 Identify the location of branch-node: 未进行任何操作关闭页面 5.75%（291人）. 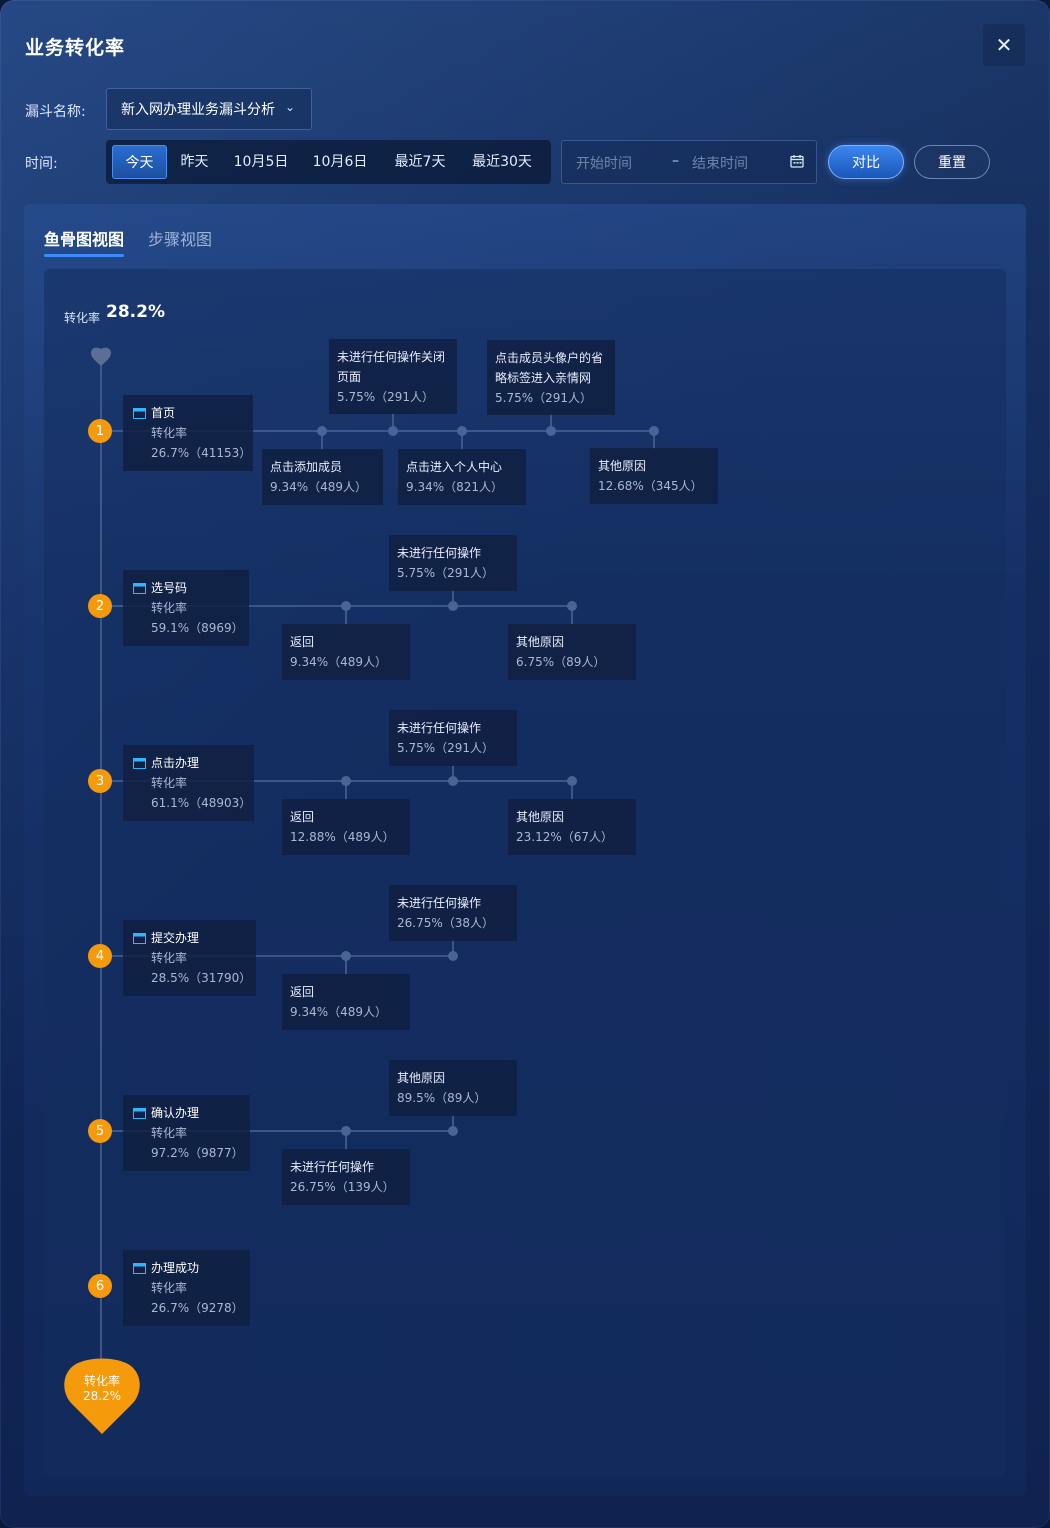
(393, 376).